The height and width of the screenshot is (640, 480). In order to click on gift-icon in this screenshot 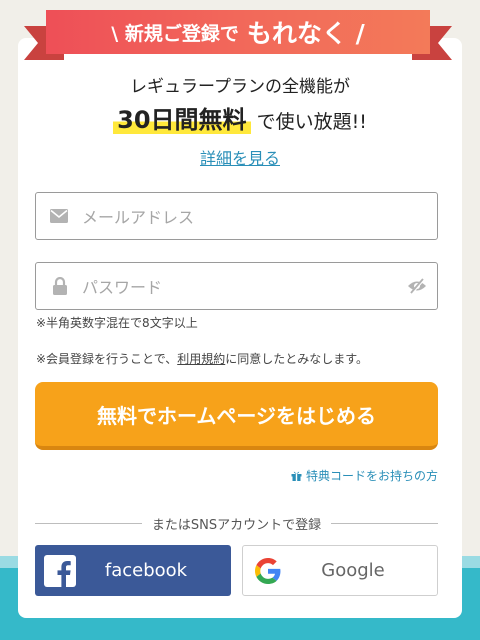, I will do `click(296, 475)`.